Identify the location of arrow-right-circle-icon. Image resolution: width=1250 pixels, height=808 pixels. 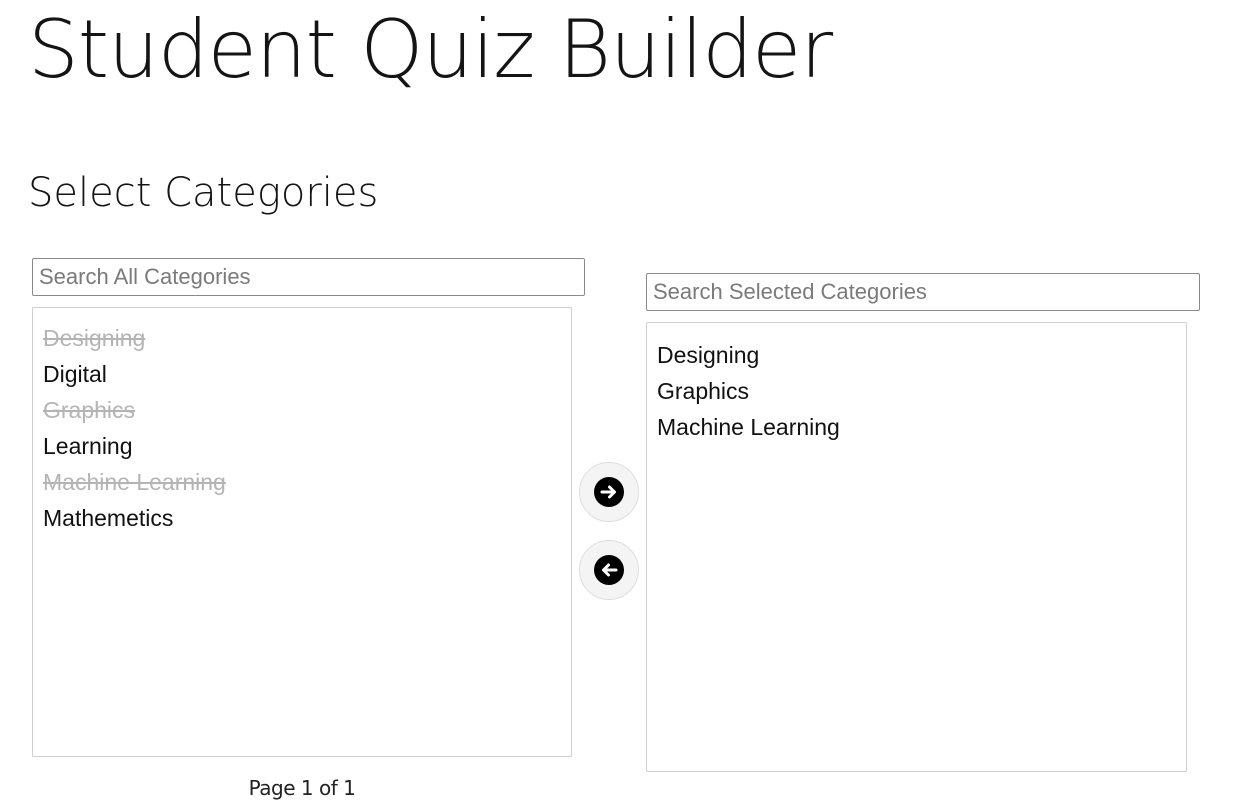
(609, 492).